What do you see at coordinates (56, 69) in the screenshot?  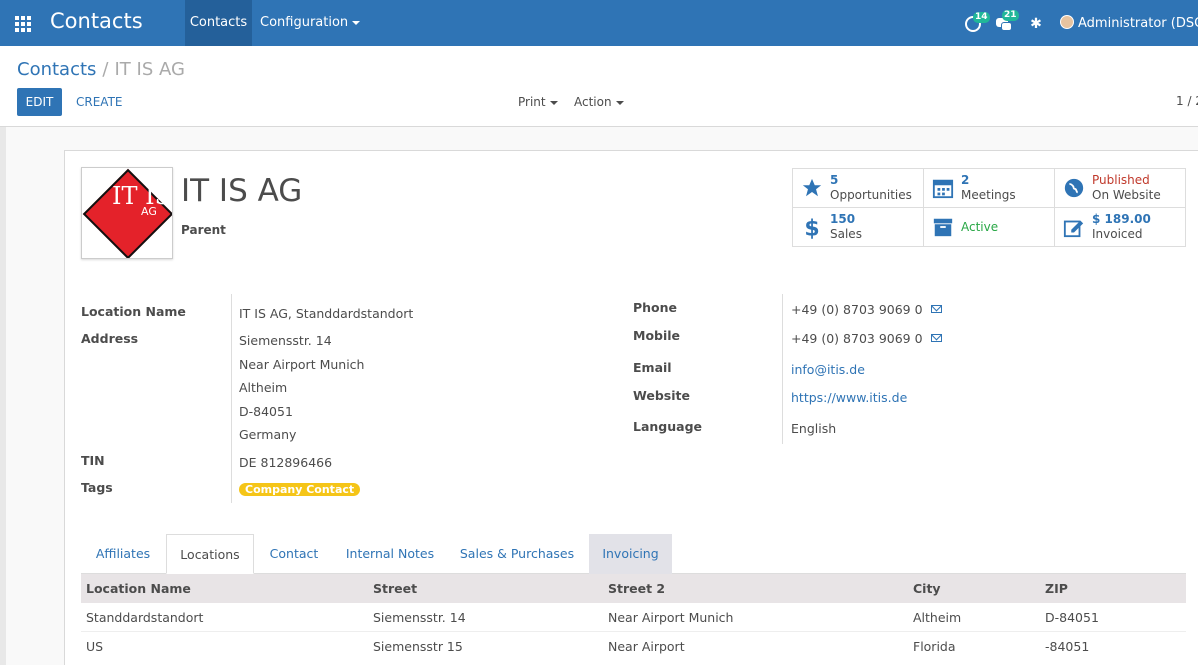 I see `breadcrumb-contacts-link: Contacts` at bounding box center [56, 69].